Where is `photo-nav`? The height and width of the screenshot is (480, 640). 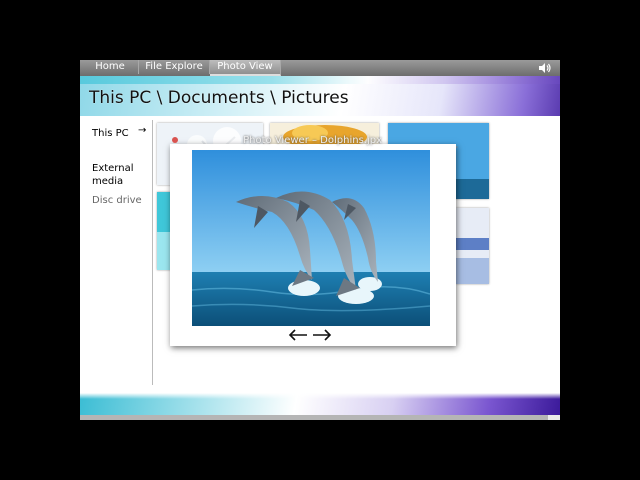
photo-nav is located at coordinates (311, 335).